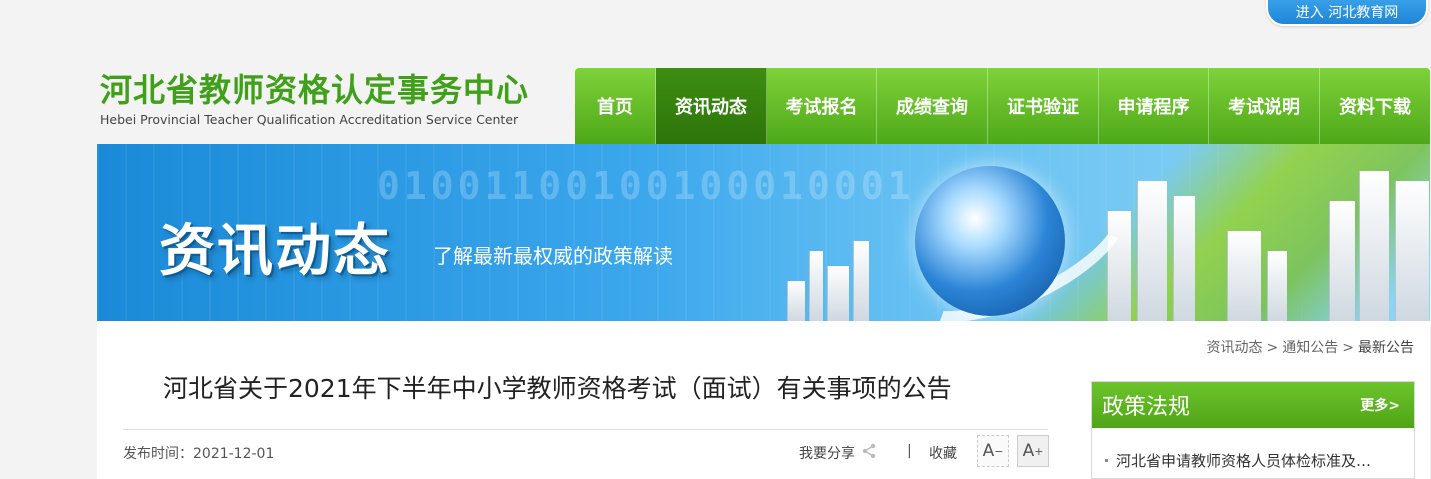  Describe the element at coordinates (1146, 407) in the screenshot. I see `policy-title: 政策法规` at that location.